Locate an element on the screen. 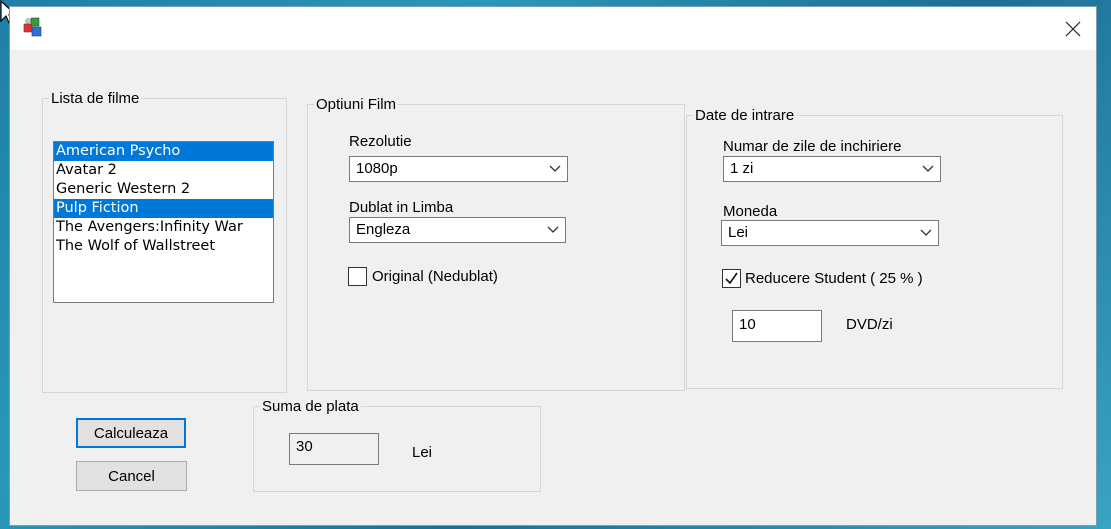 The width and height of the screenshot is (1111, 529). cancel-button: Cancel is located at coordinates (131, 476).